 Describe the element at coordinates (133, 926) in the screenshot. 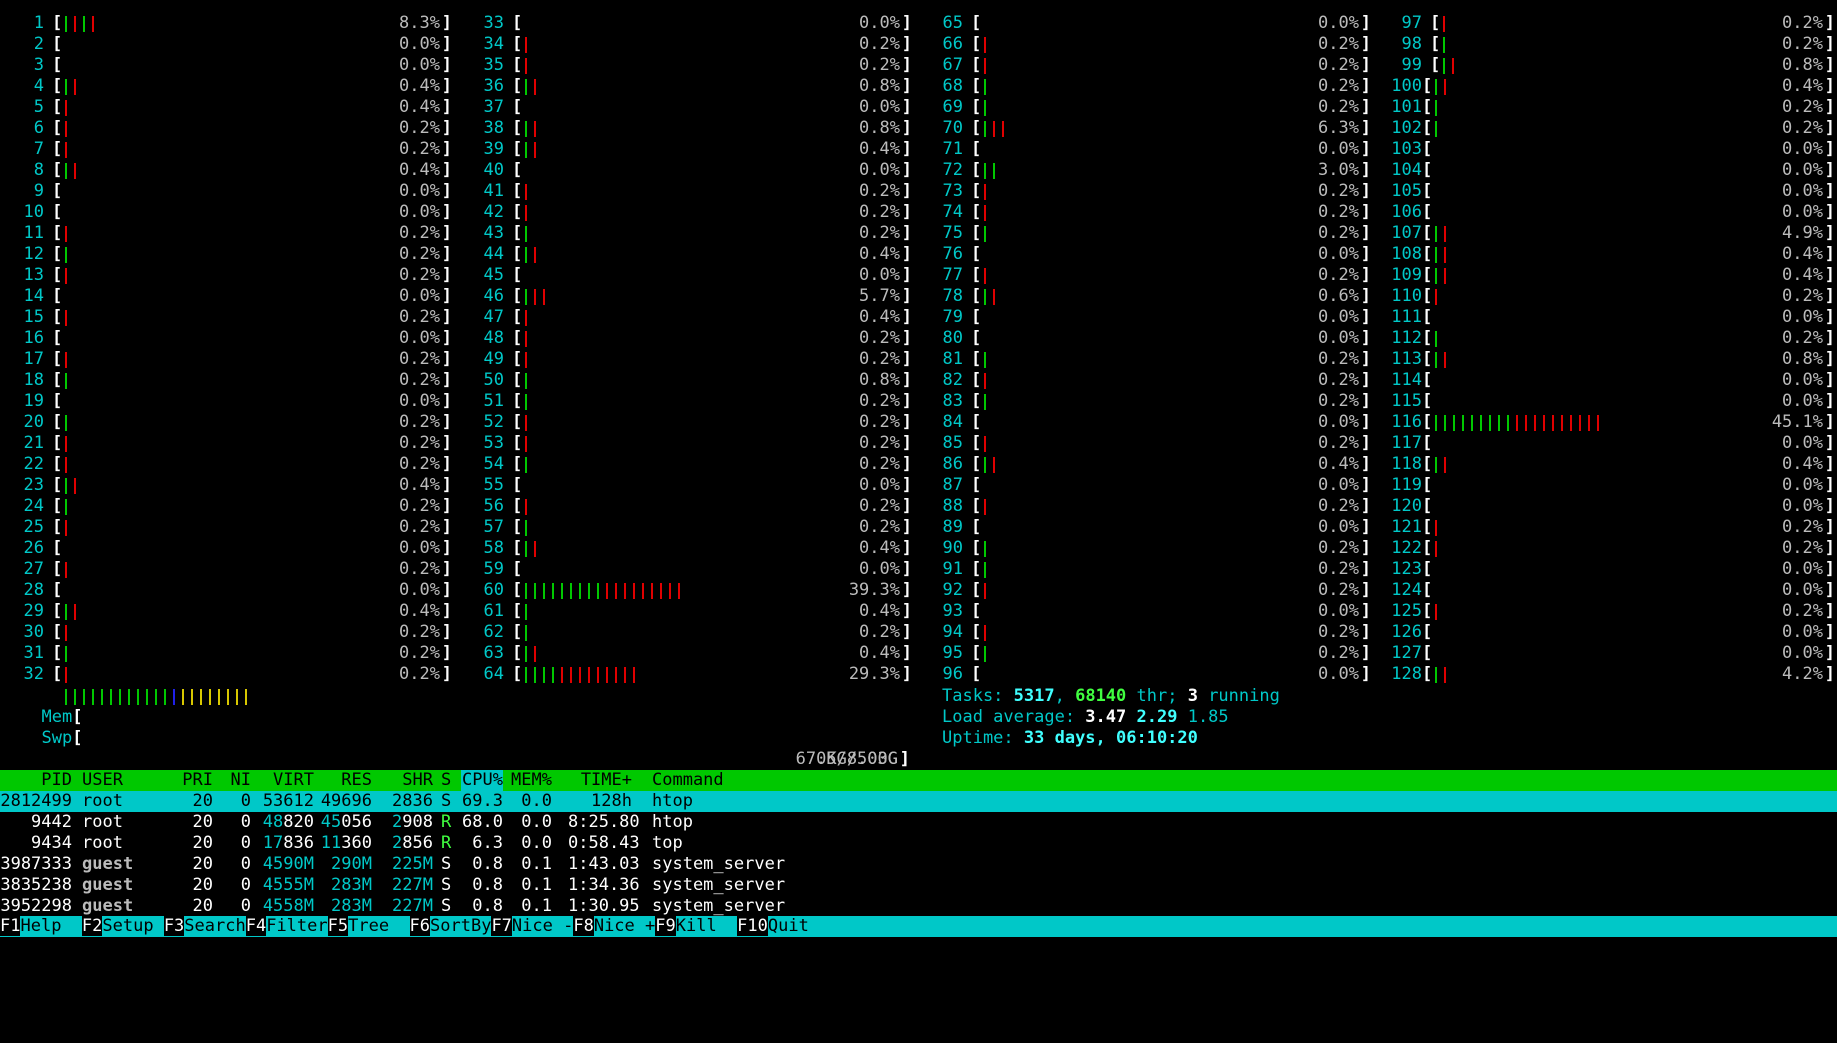

I see `function-label: Setup` at that location.